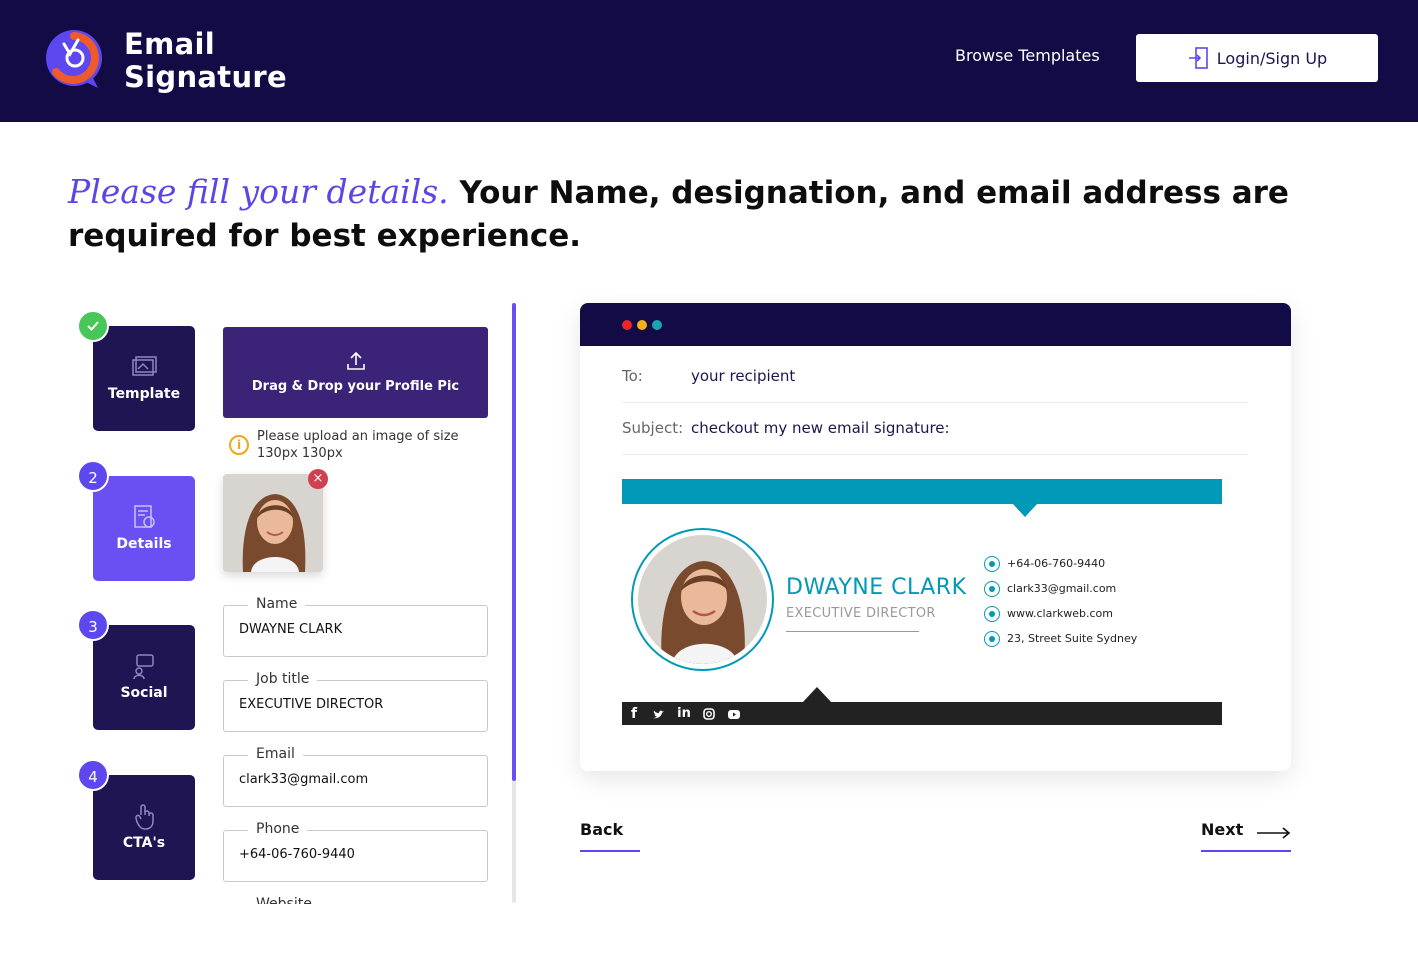  What do you see at coordinates (144, 394) in the screenshot?
I see `step-label: Template` at bounding box center [144, 394].